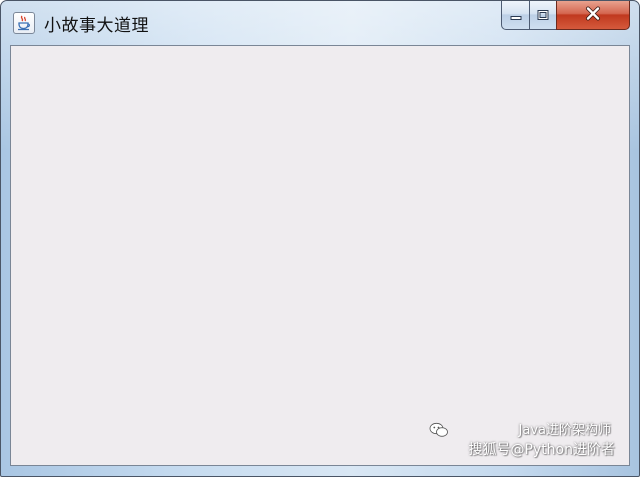 This screenshot has height=477, width=640. I want to click on watermark-source-text: 搜狐号@Python进阶者, so click(541, 450).